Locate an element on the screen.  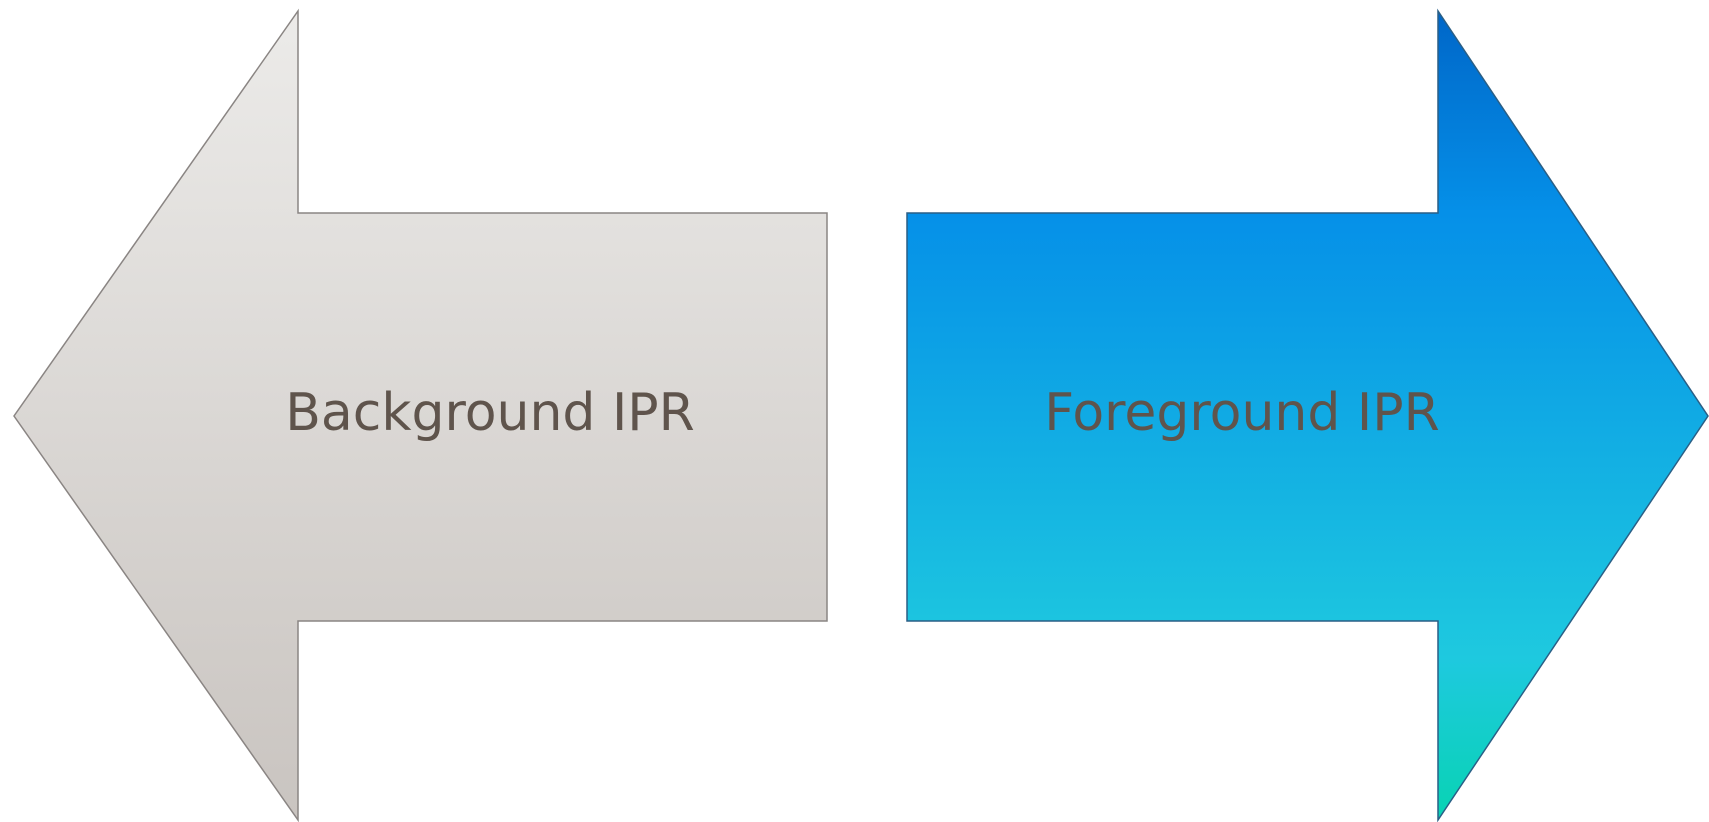
background-ipr-label: Background IPR is located at coordinates (490, 413).